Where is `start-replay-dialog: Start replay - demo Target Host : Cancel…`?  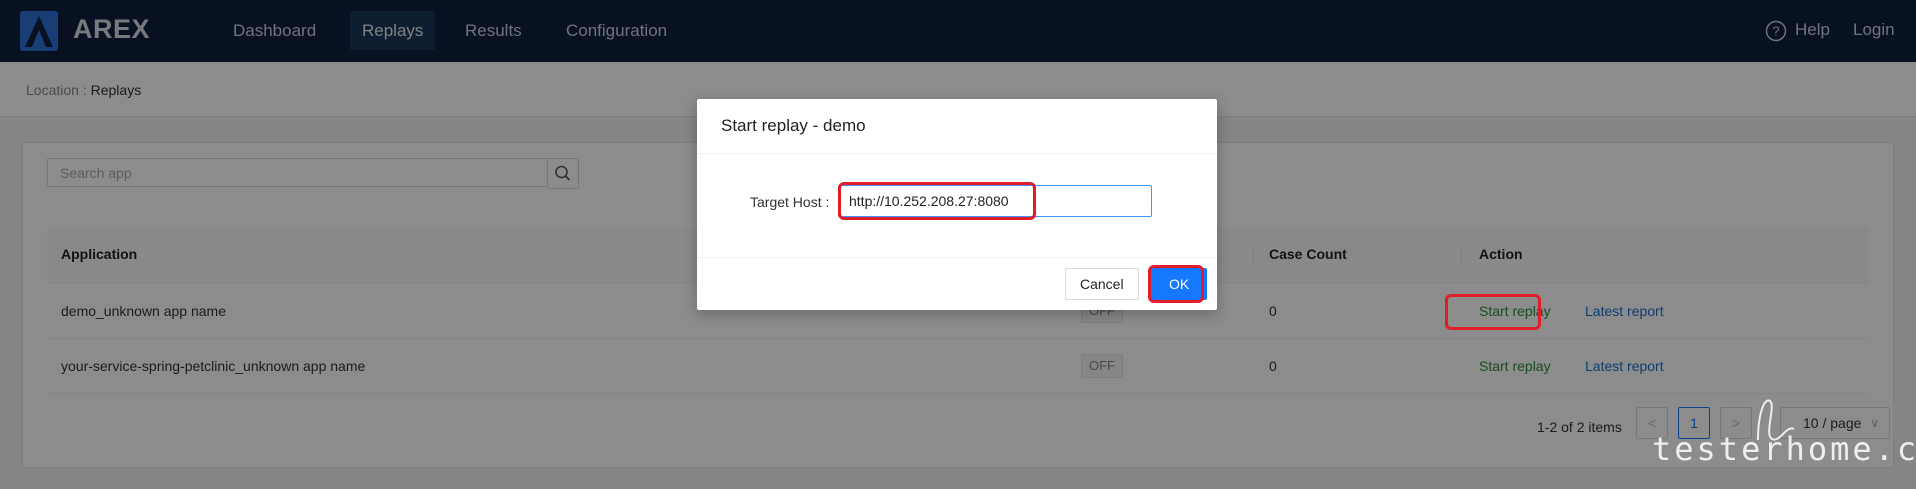 start-replay-dialog: Start replay - demo Target Host : Cancel… is located at coordinates (957, 204).